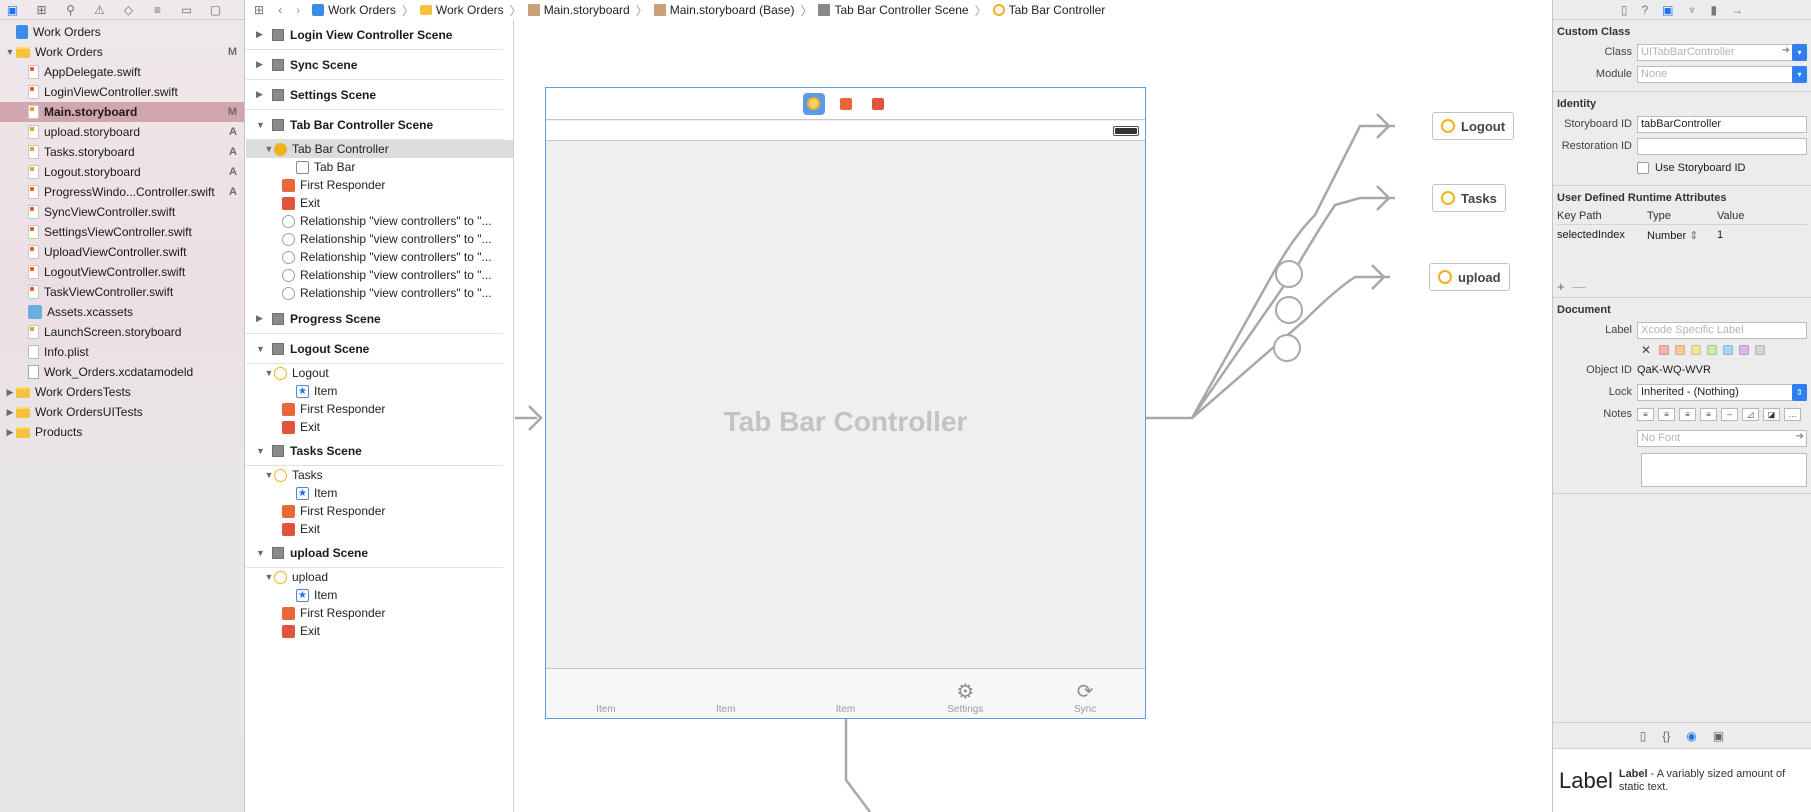  I want to click on folder-icon: ▣, so click(12, 10).